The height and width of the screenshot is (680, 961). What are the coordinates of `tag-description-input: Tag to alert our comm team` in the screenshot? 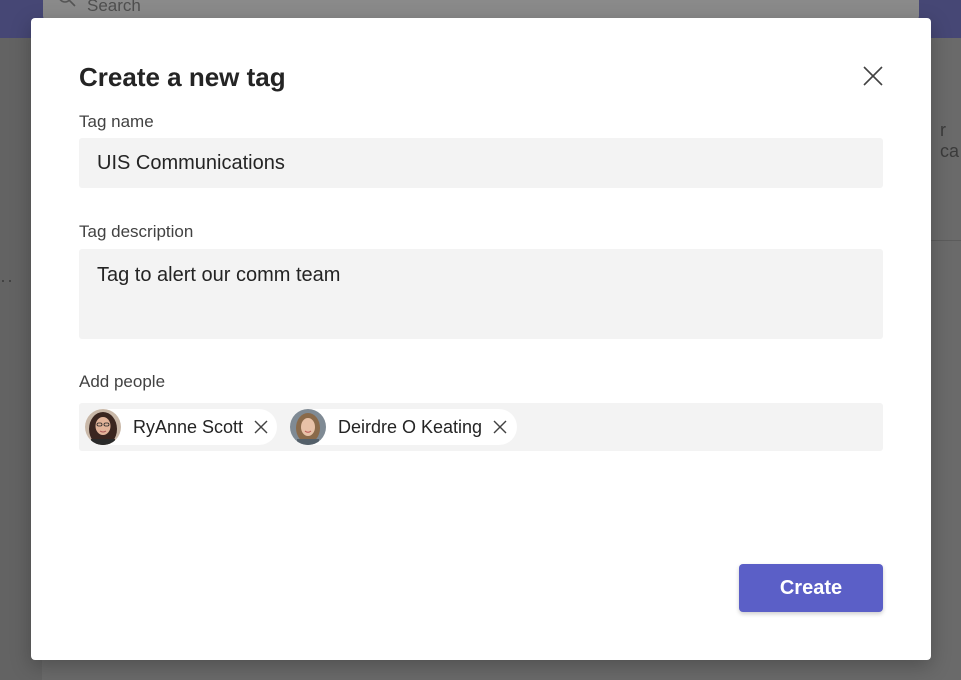 It's located at (481, 294).